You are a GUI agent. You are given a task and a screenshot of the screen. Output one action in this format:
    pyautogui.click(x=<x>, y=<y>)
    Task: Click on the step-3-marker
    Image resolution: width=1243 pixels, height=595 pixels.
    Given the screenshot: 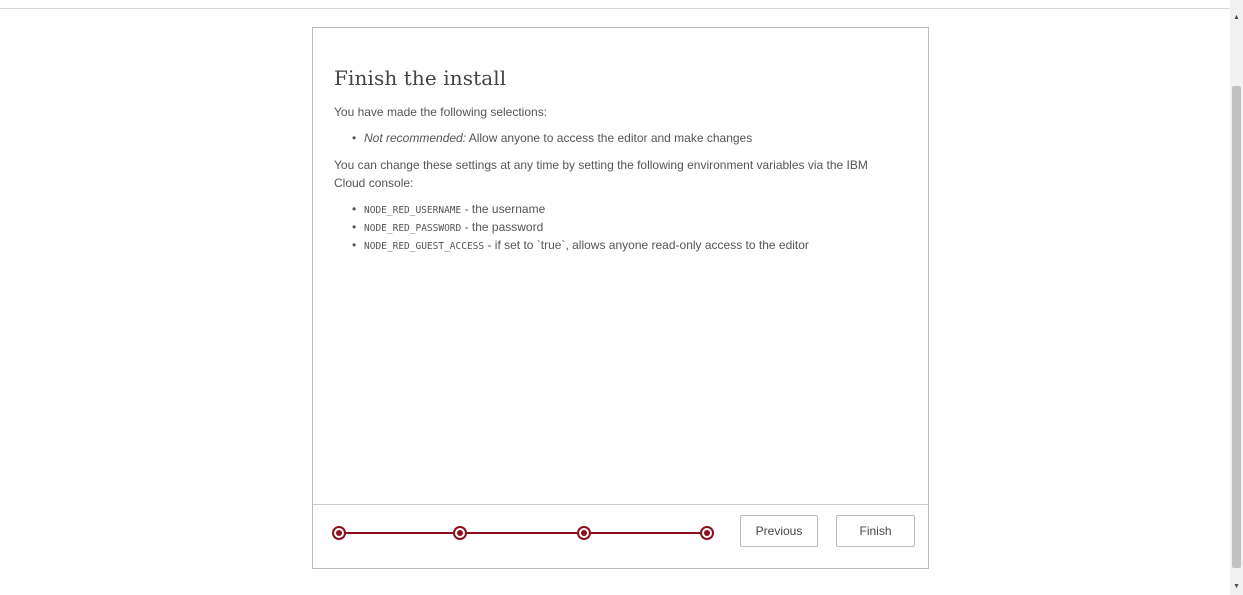 What is the action you would take?
    pyautogui.click(x=584, y=533)
    